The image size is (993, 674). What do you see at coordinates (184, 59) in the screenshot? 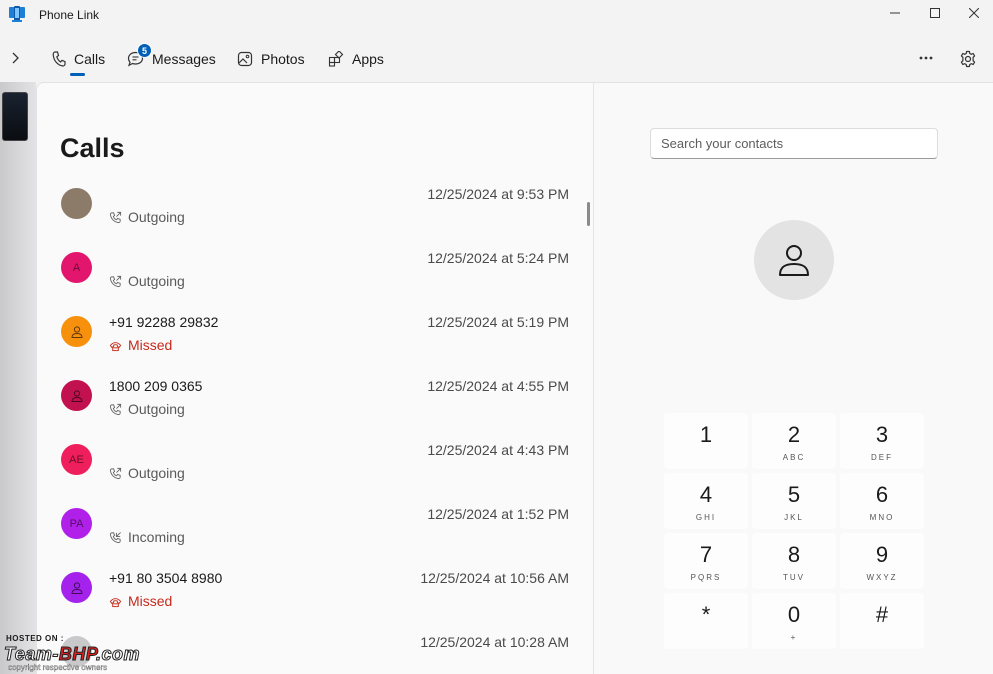
I see `tab-messages-label: Messages` at bounding box center [184, 59].